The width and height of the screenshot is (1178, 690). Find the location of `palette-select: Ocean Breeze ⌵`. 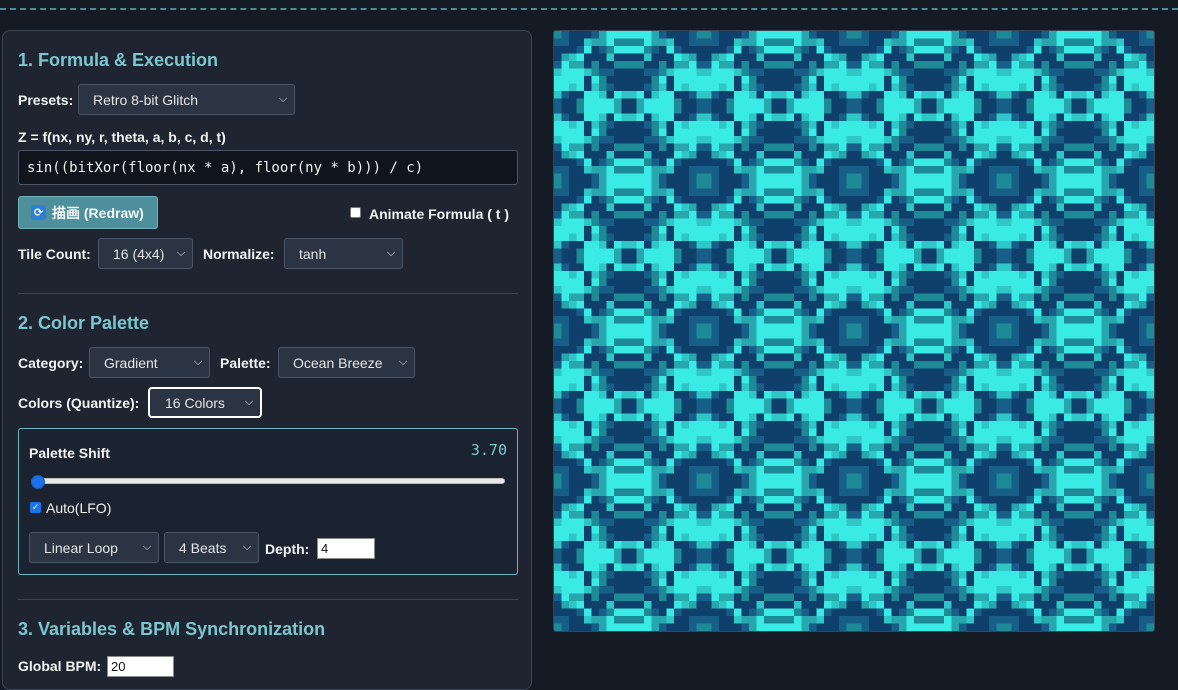

palette-select: Ocean Breeze ⌵ is located at coordinates (346, 362).